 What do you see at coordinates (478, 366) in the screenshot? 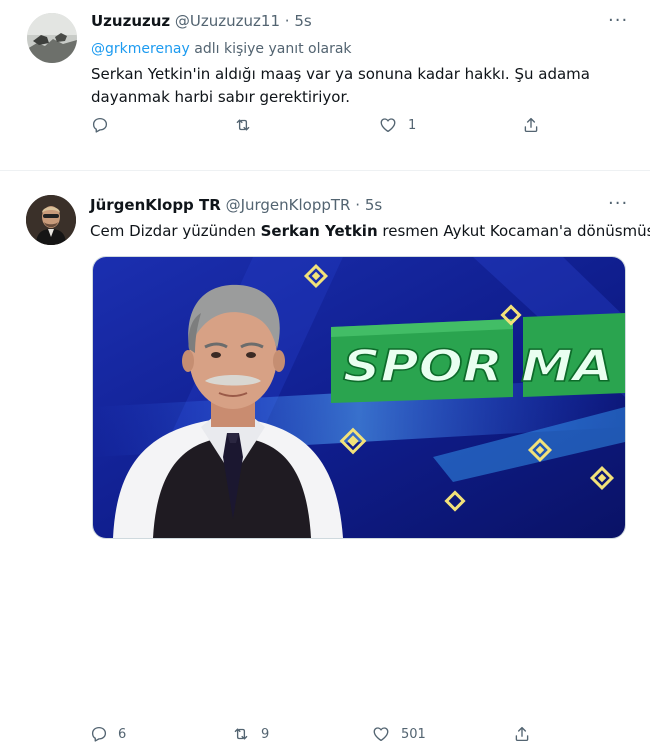
I see `banner-text: SPOR MA` at bounding box center [478, 366].